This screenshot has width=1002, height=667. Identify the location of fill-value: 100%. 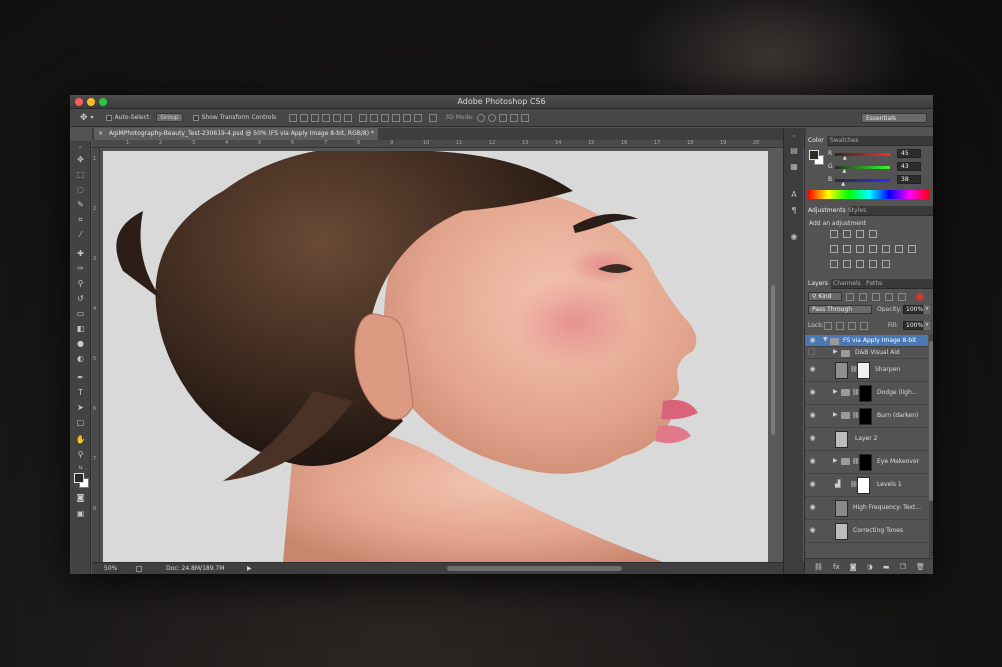
(913, 325).